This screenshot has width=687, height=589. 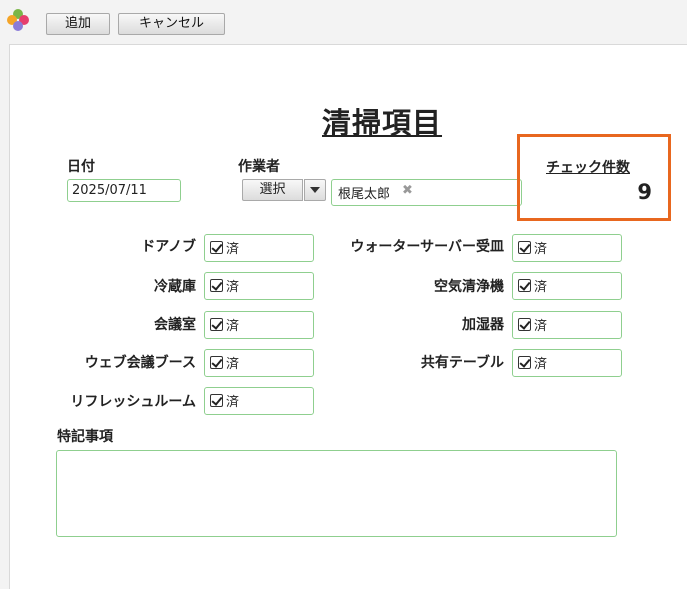 What do you see at coordinates (133, 402) in the screenshot?
I see `item-label-refresh-room: リフレッシュルーム` at bounding box center [133, 402].